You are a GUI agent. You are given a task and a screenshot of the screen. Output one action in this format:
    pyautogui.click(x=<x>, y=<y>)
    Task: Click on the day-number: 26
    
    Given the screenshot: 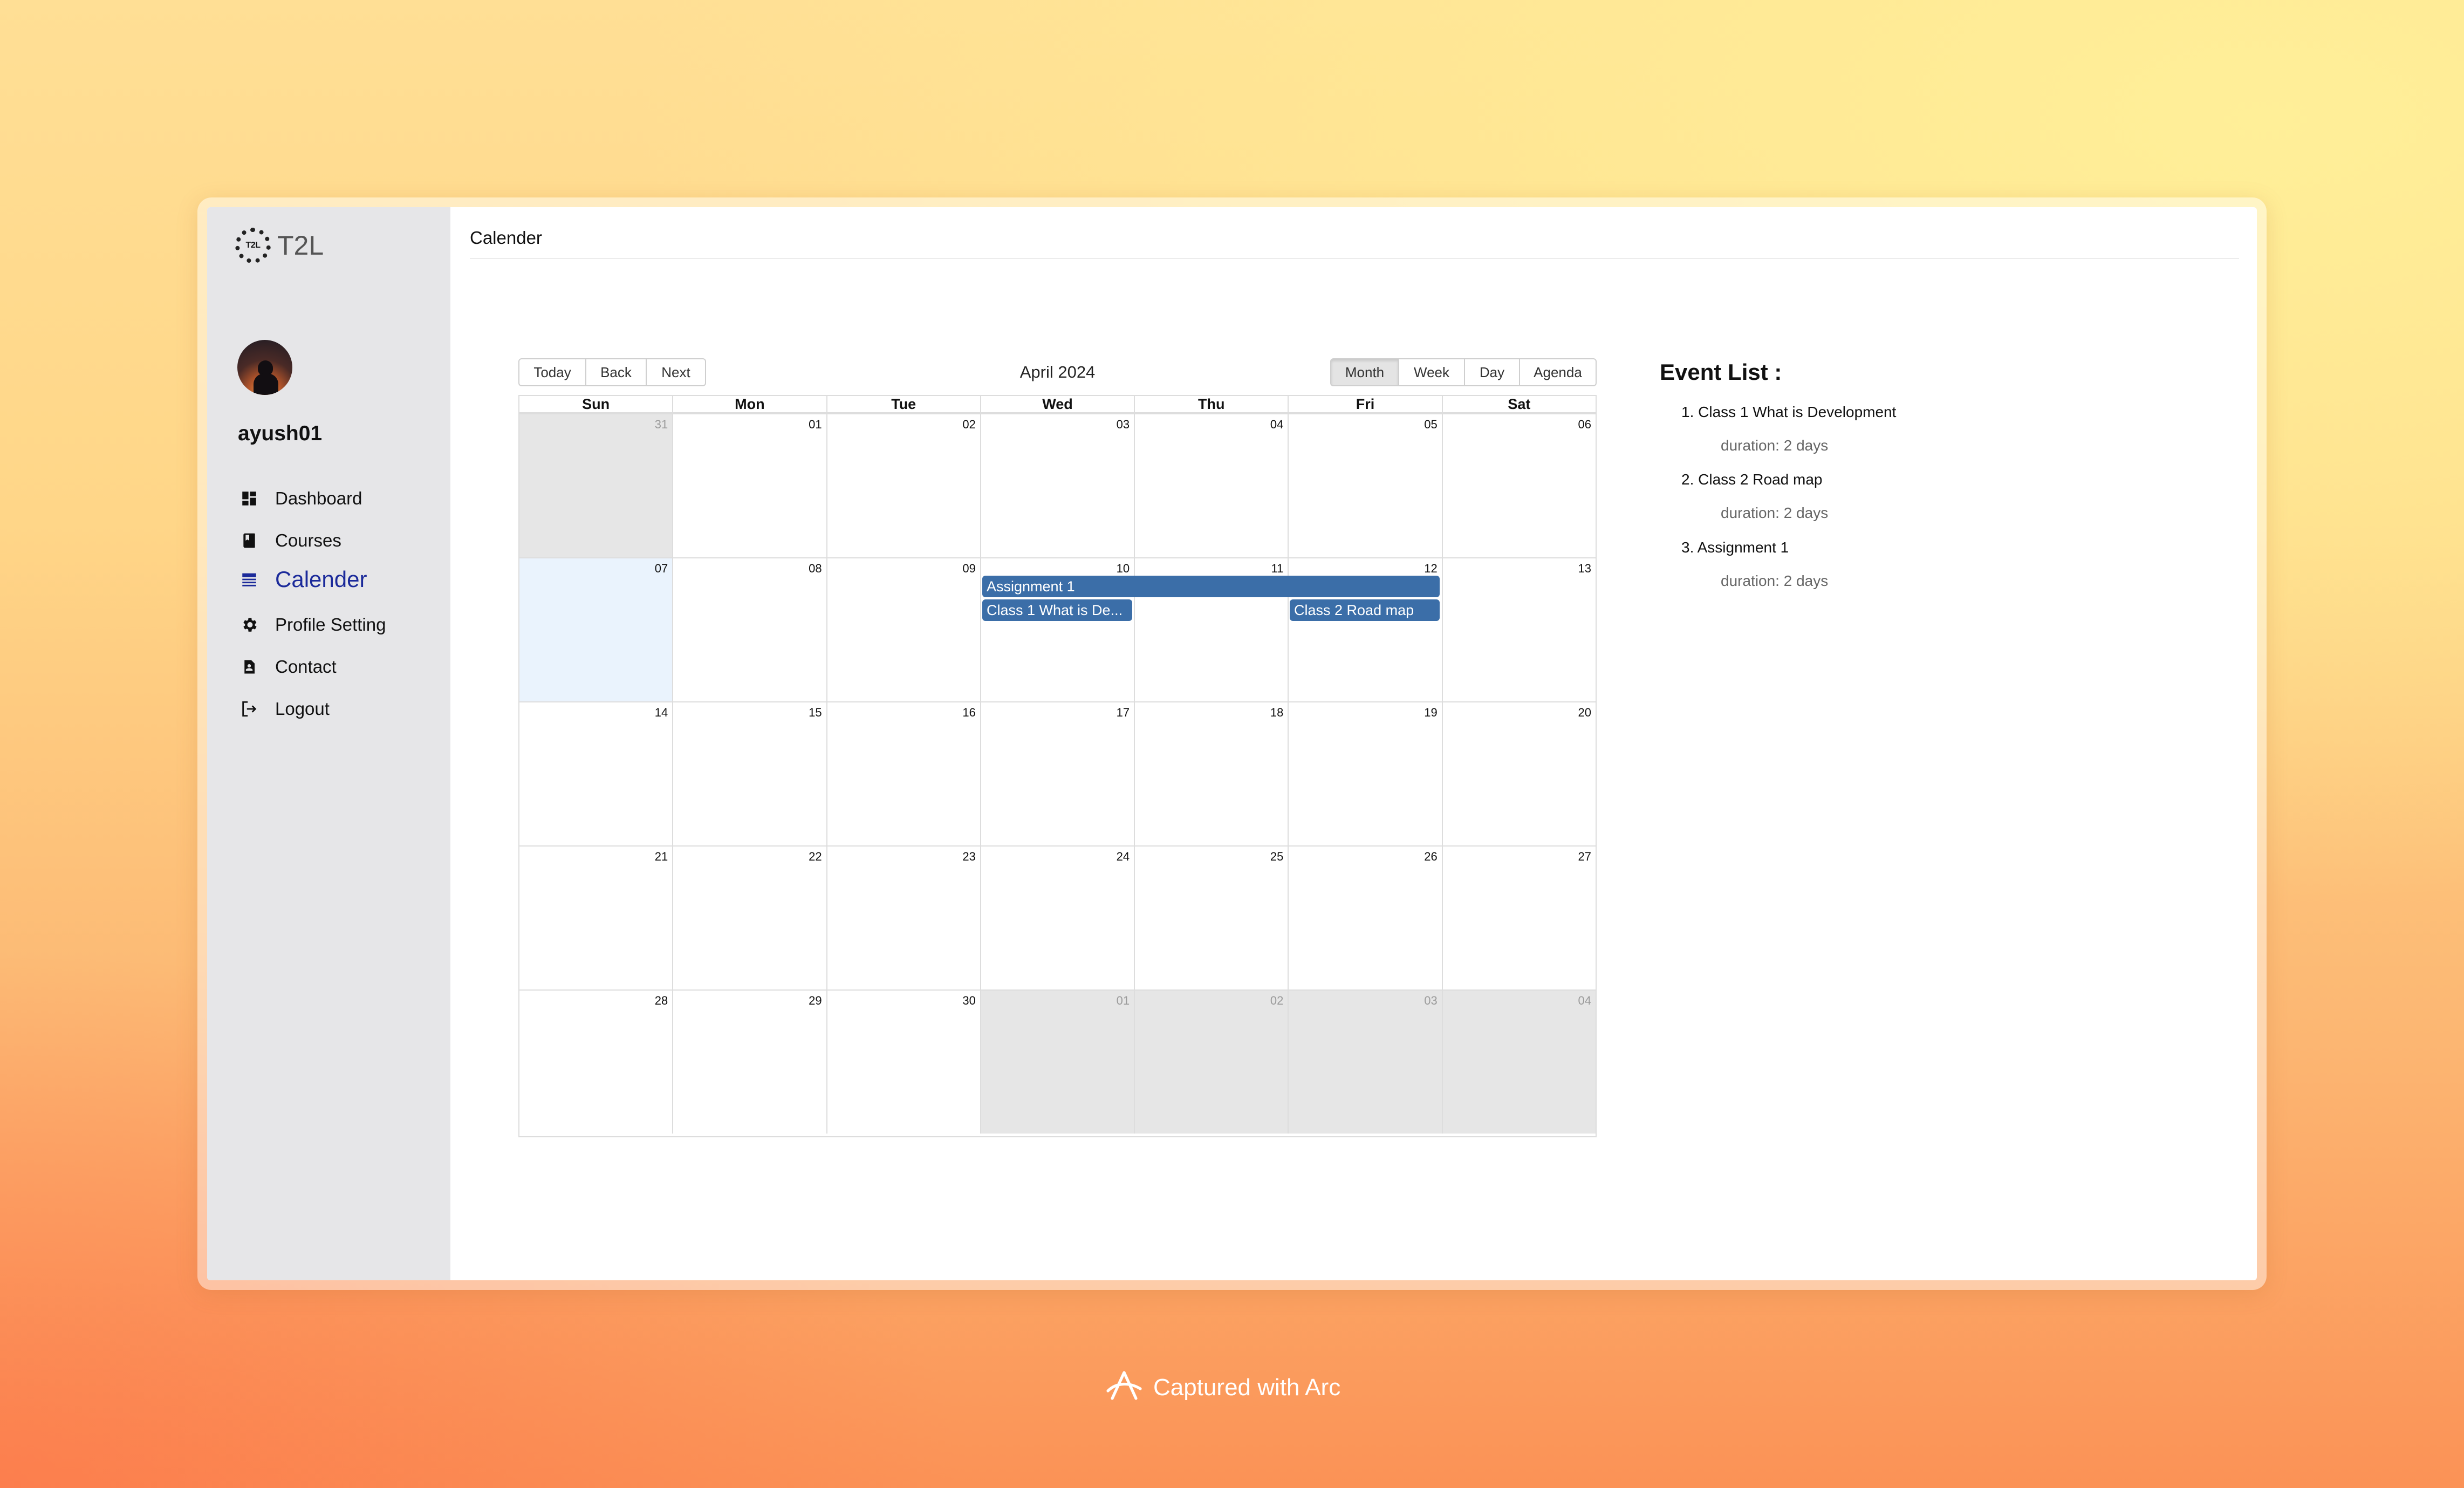 What is the action you would take?
    pyautogui.click(x=1431, y=857)
    